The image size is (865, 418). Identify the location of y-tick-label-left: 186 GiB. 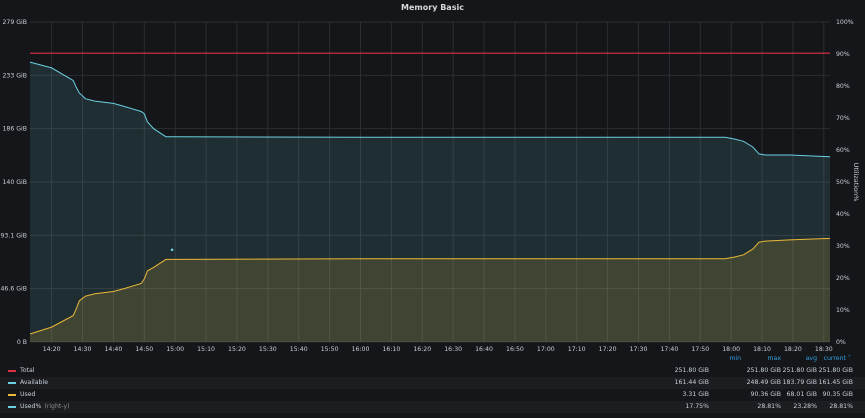
(14, 129).